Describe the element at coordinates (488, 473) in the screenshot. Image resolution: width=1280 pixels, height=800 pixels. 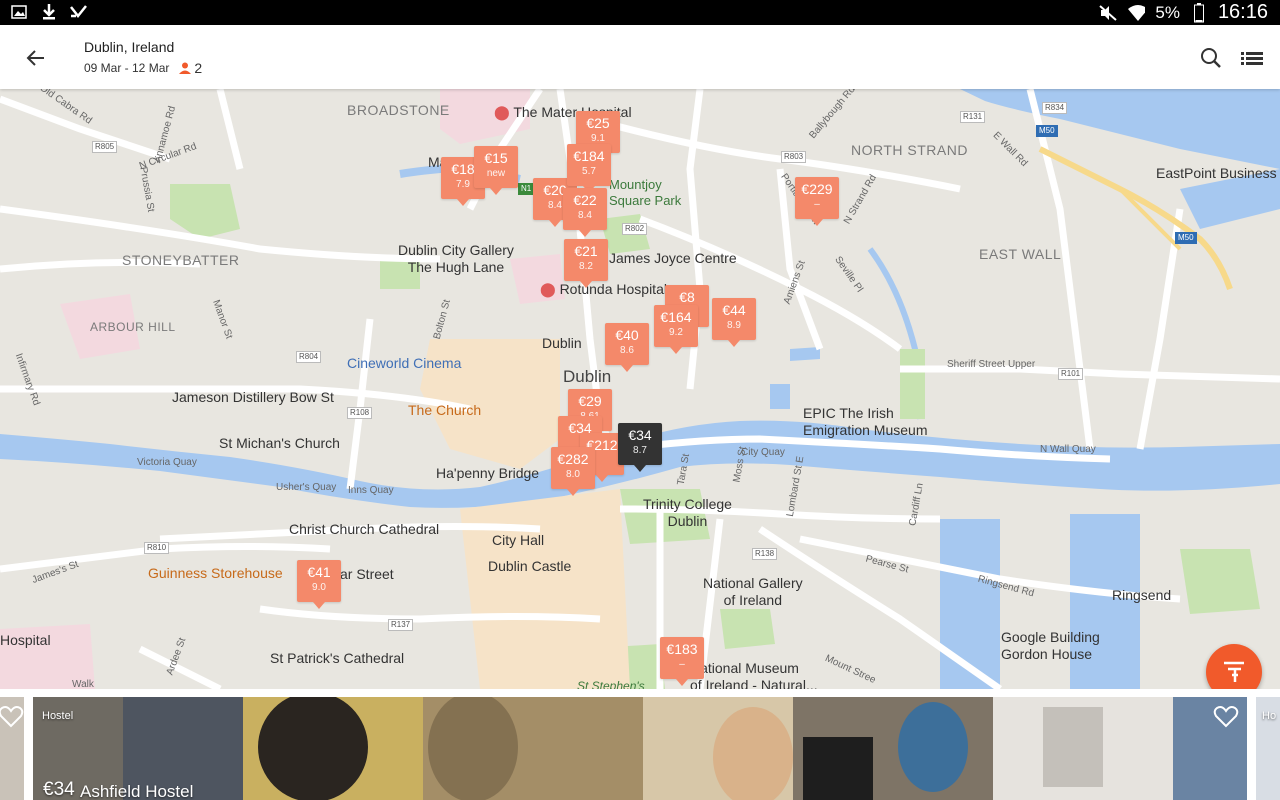
I see `map-poi-hapenny: Ha'penny Bridge` at that location.